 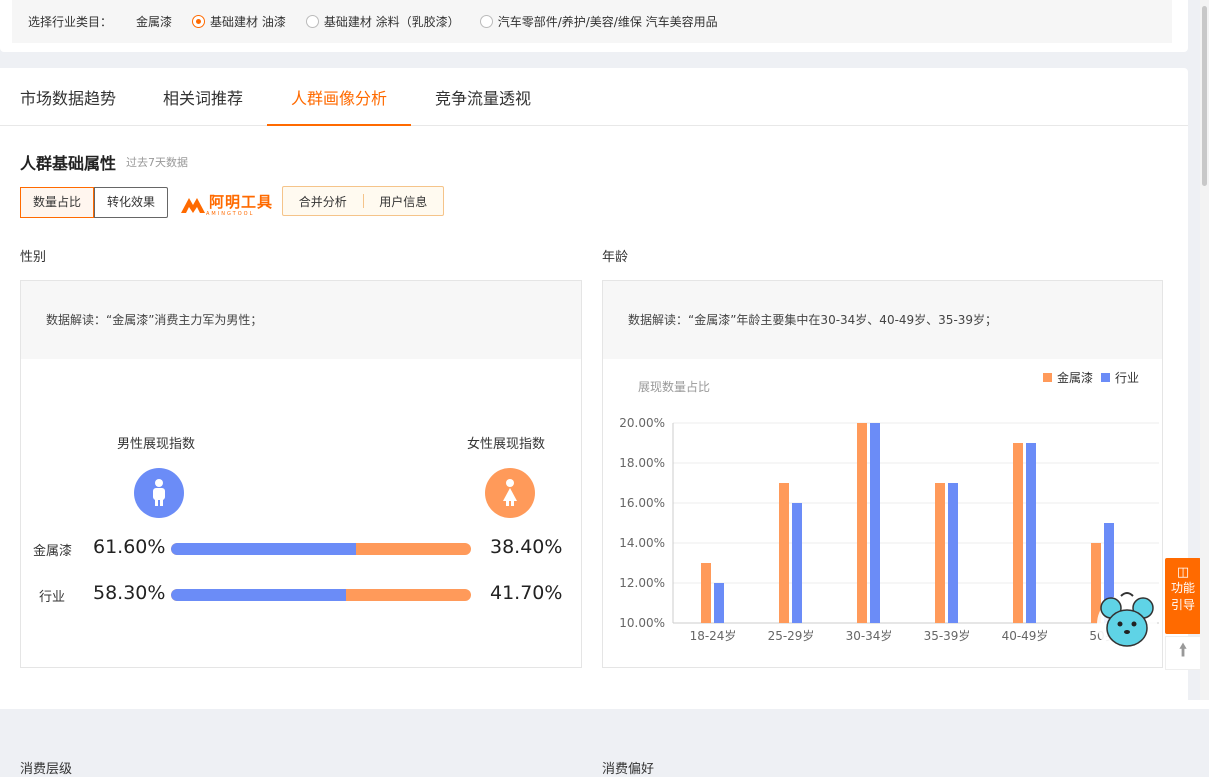 What do you see at coordinates (607, 22) in the screenshot?
I see `radio-option-label: 汽车零部件/养护/美容/维保 汽车美容用品` at bounding box center [607, 22].